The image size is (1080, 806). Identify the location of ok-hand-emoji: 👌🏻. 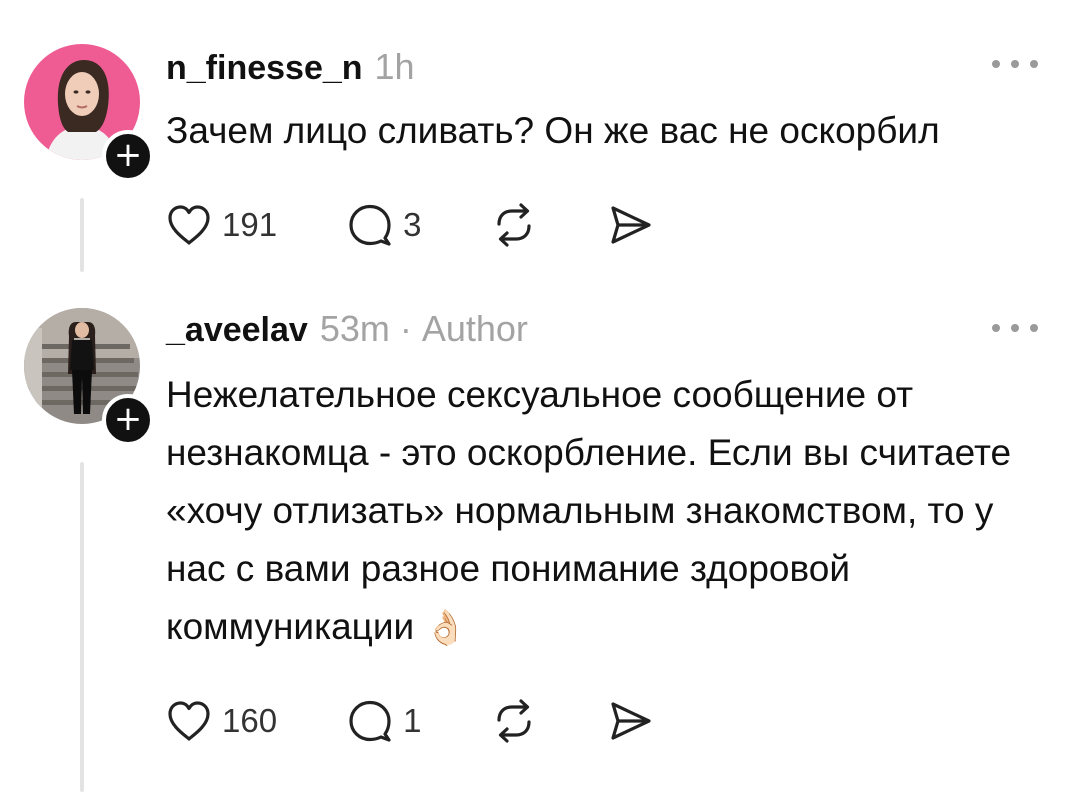
(445, 628).